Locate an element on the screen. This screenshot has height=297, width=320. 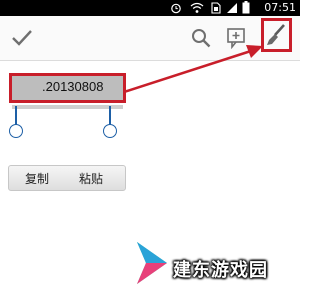
selection-handle-end is located at coordinates (110, 131).